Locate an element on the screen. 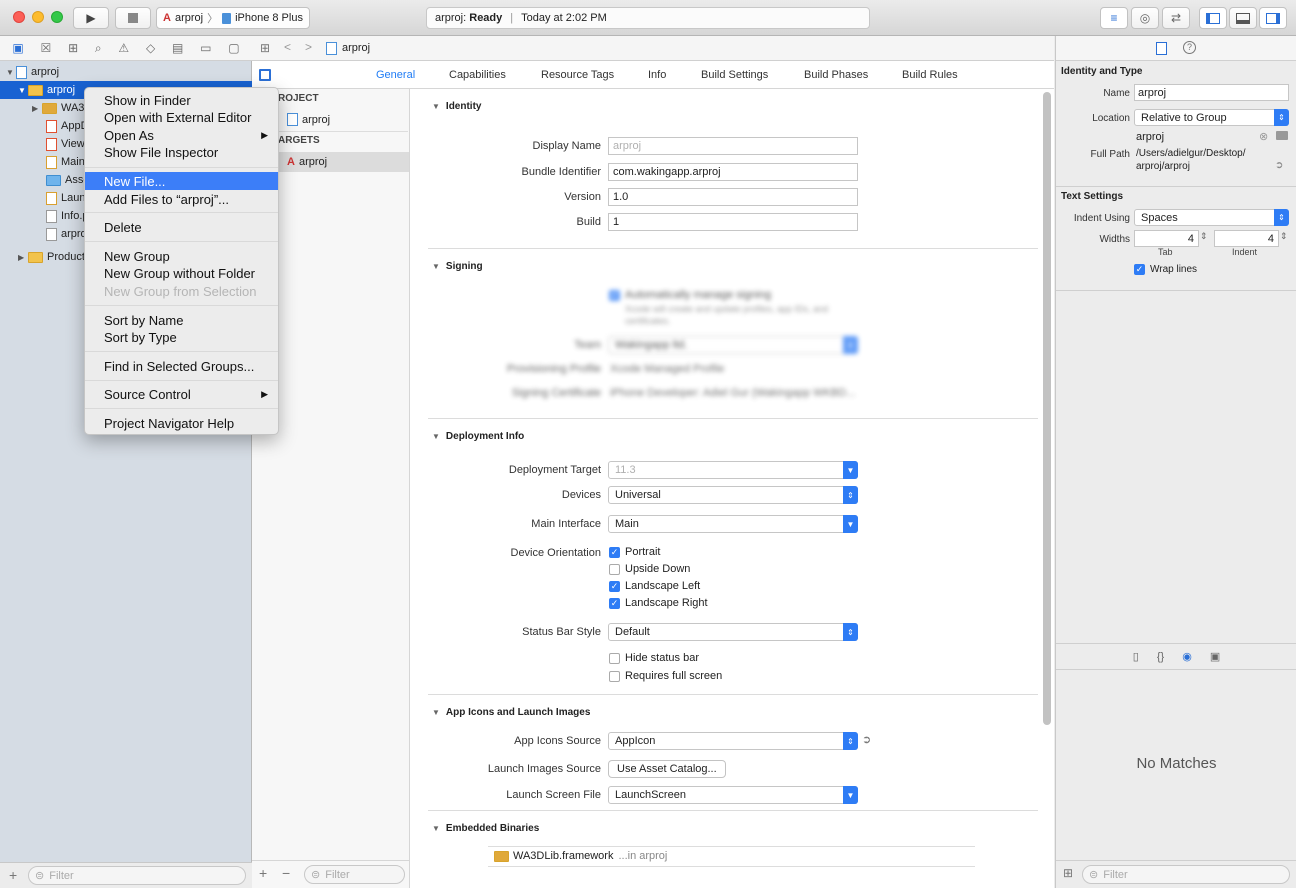  upside-down-checkbox: Upside Down is located at coordinates (649, 569).